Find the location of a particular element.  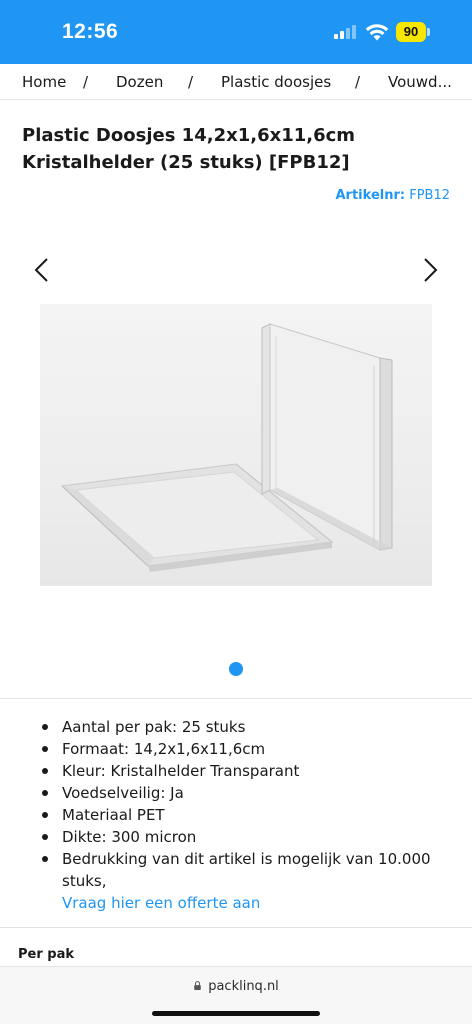

spec-item: Materiaal PET is located at coordinates (250, 815).